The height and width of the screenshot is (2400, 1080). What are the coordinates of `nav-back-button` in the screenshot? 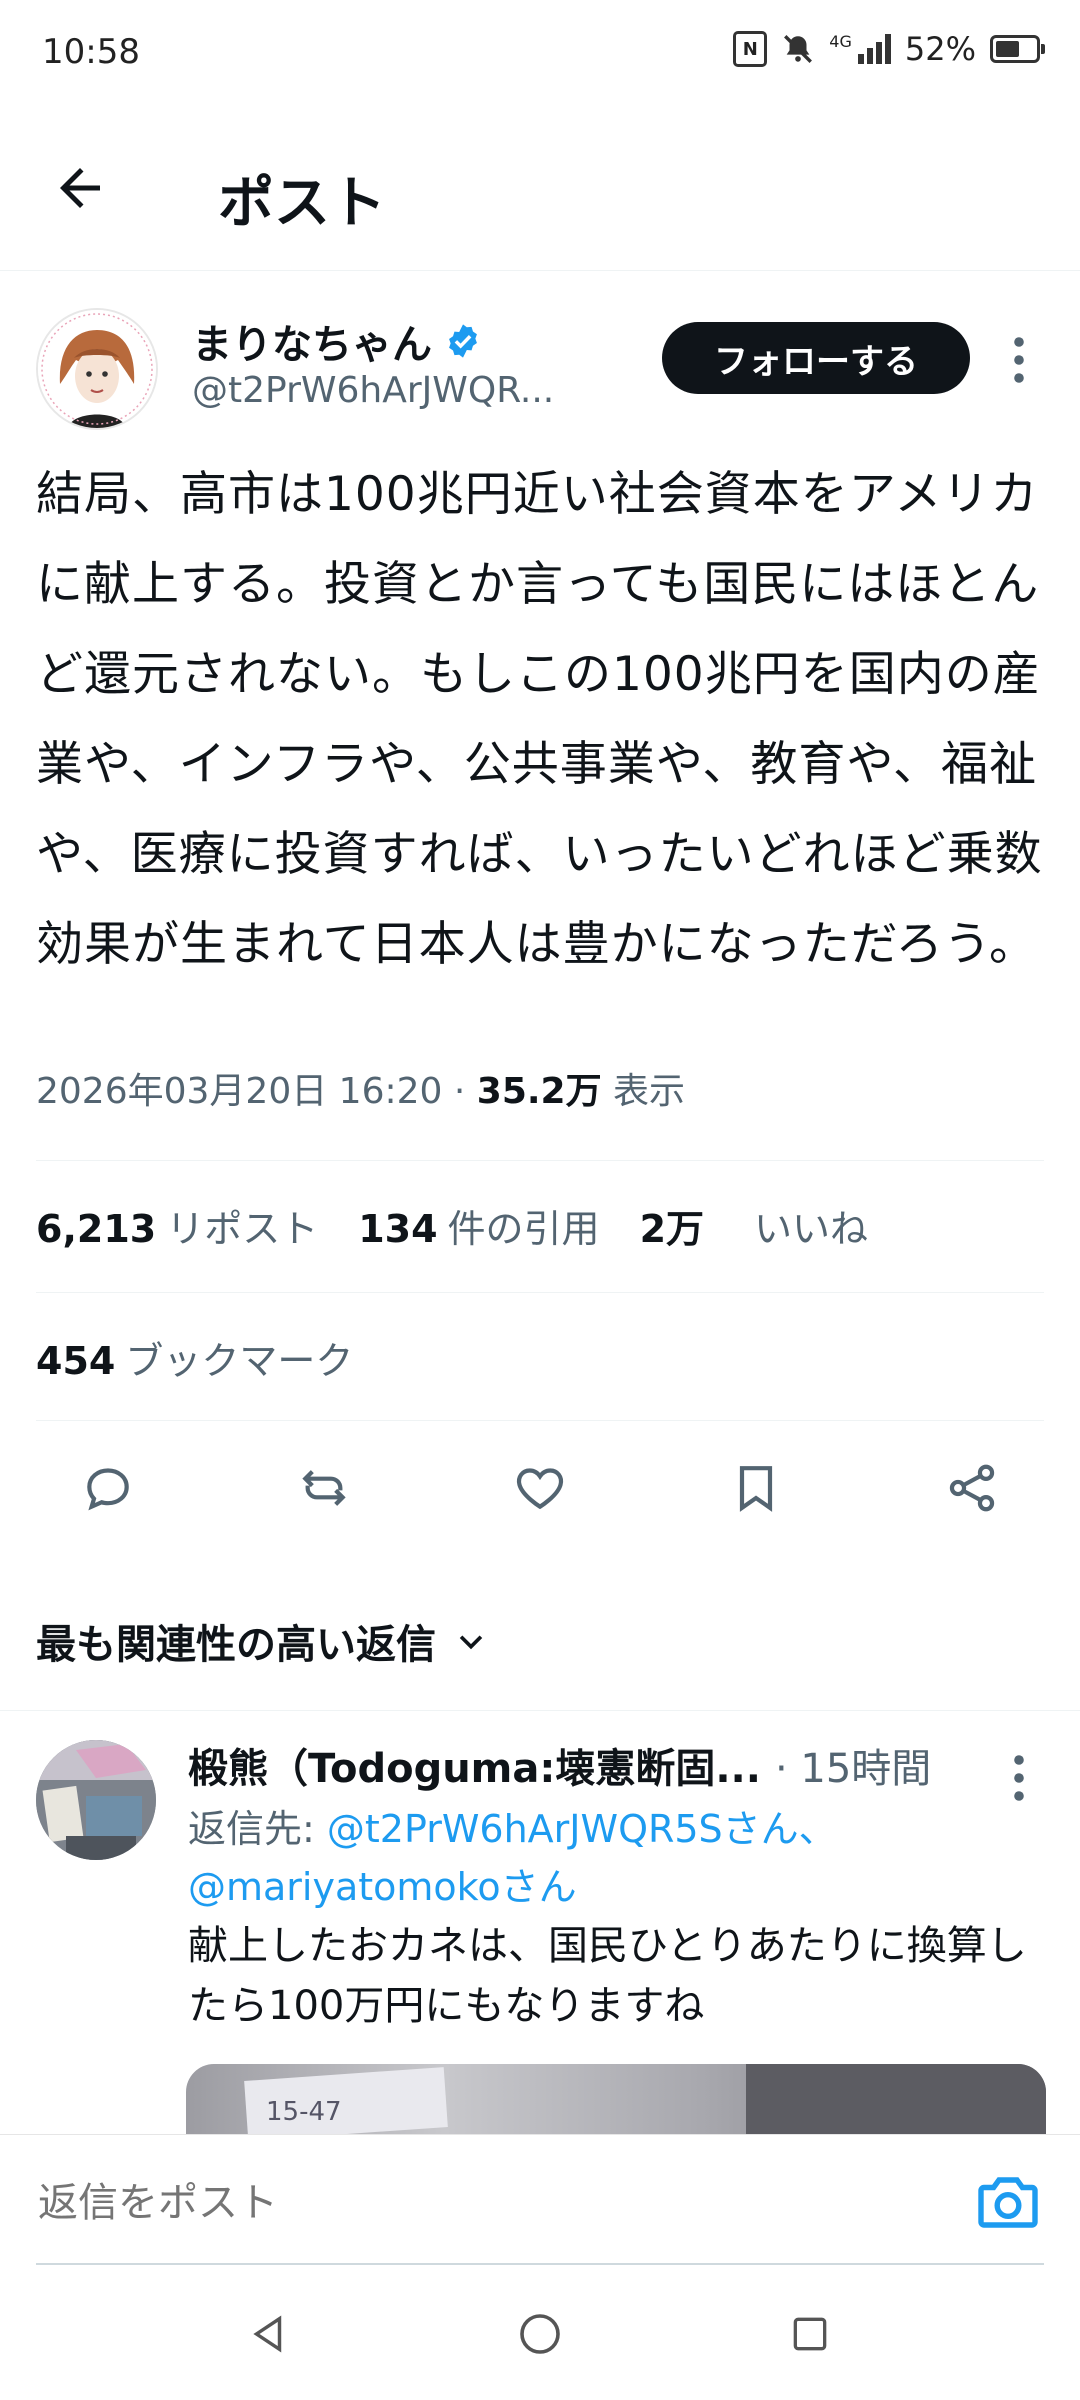 It's located at (268, 2334).